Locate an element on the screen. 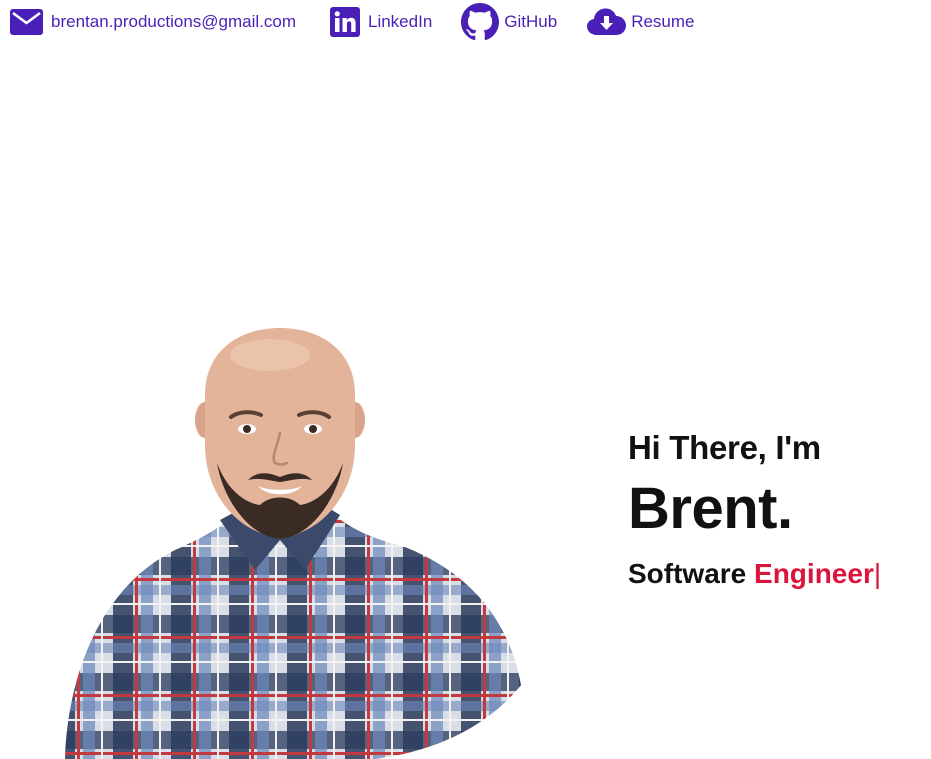  email-link: brentan.productions@gmail.com is located at coordinates (153, 22).